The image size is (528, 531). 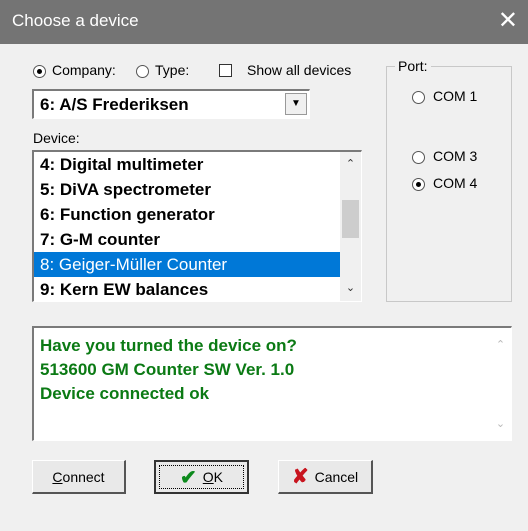 What do you see at coordinates (336, 476) in the screenshot?
I see `cancel-button-label: Cancel` at bounding box center [336, 476].